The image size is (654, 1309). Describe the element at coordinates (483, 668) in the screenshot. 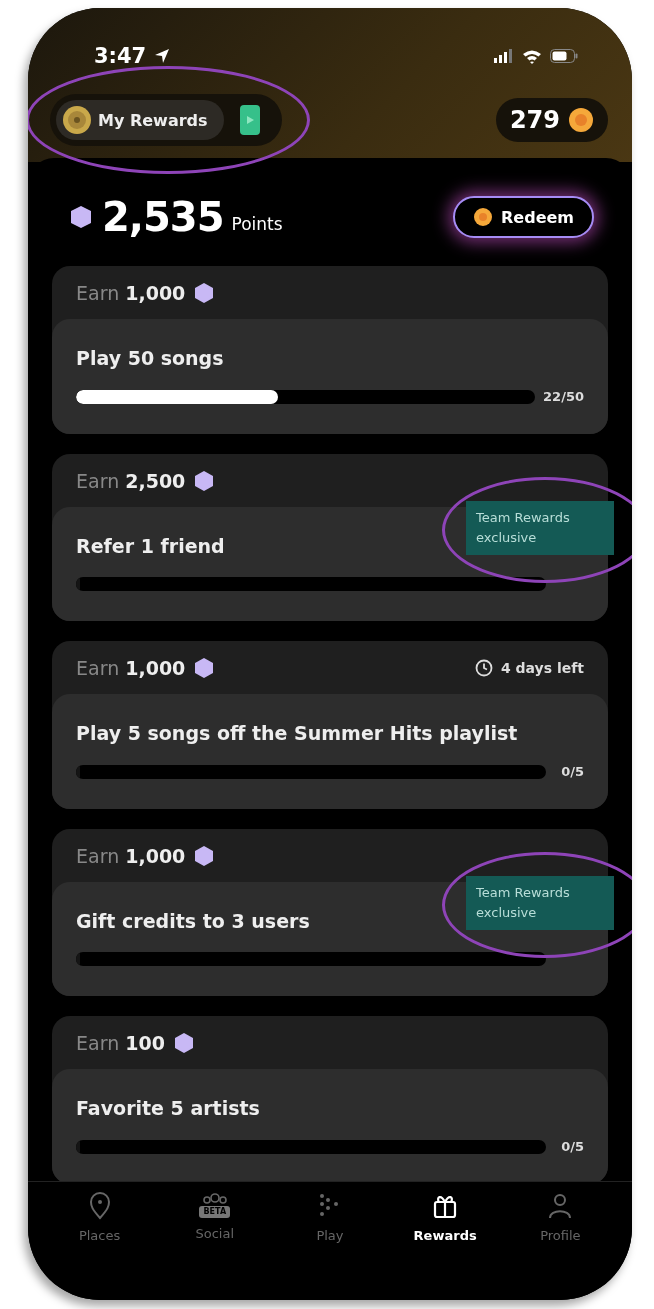

I see `clock-icon` at that location.